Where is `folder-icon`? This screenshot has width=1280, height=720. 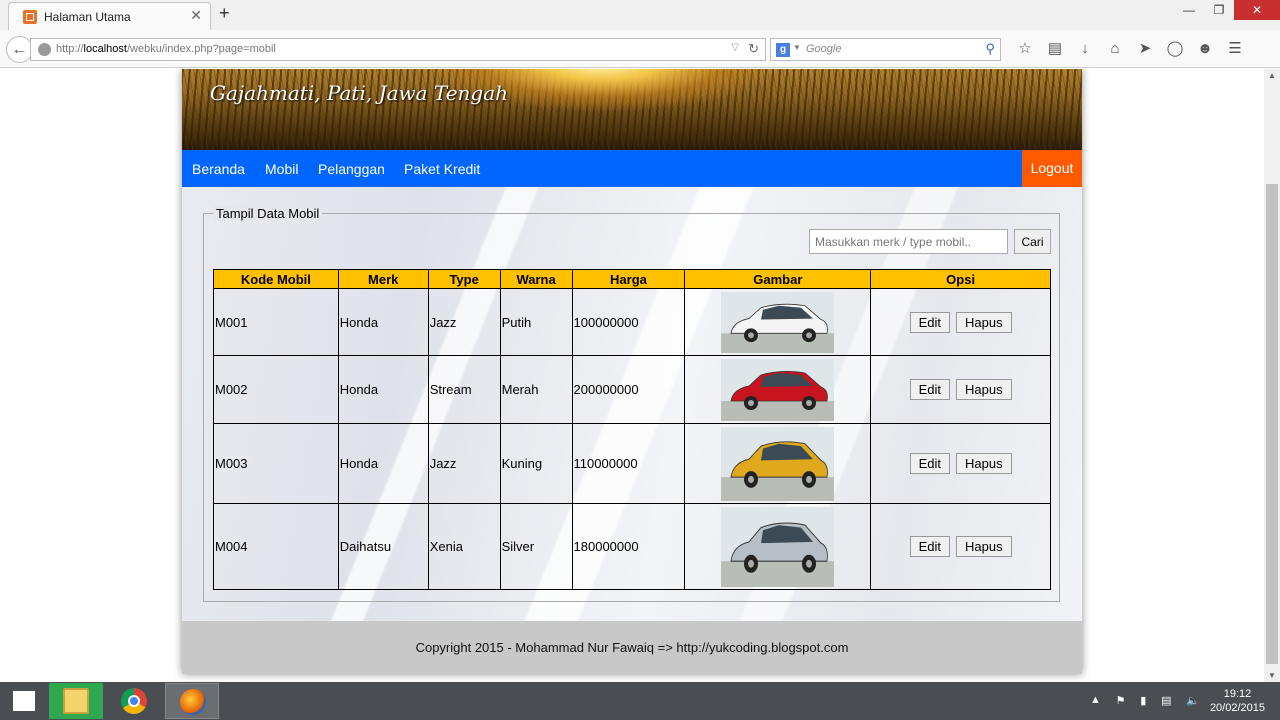
folder-icon is located at coordinates (76, 701).